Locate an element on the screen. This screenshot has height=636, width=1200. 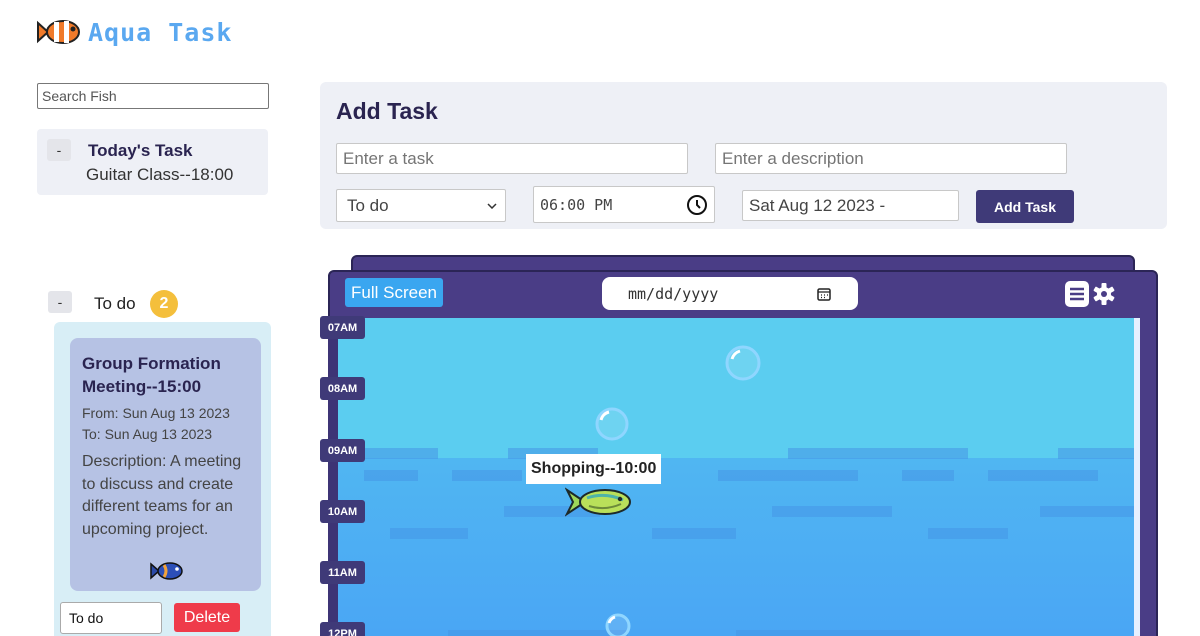
aquarium-right-wall is located at coordinates (1146, 477).